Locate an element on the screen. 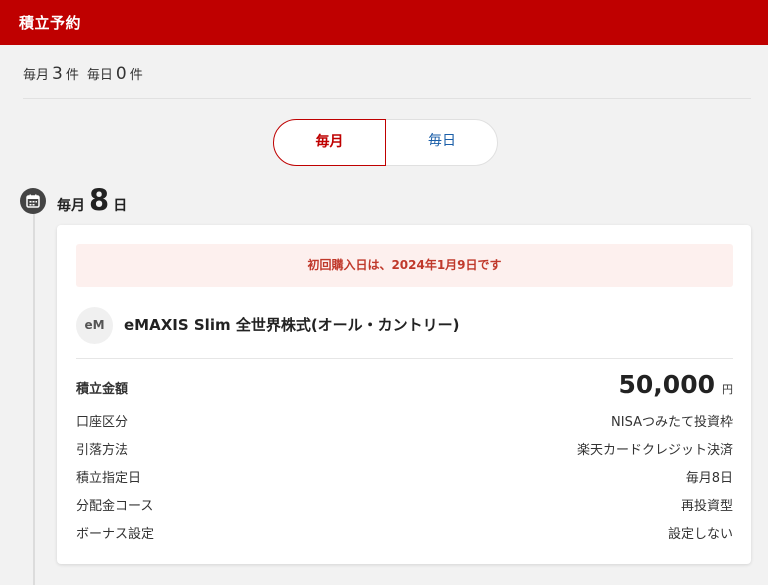 Image resolution: width=768 pixels, height=585 pixels. detail-label: 分配金コース is located at coordinates (115, 506).